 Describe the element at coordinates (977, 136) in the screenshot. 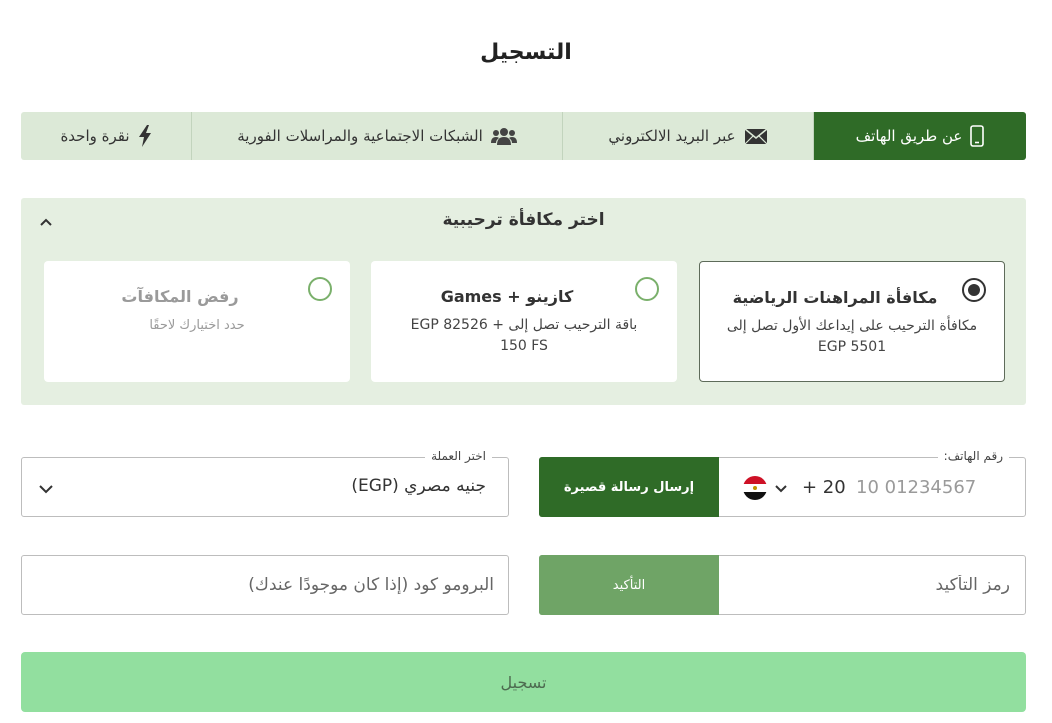

I see `phone-icon` at that location.